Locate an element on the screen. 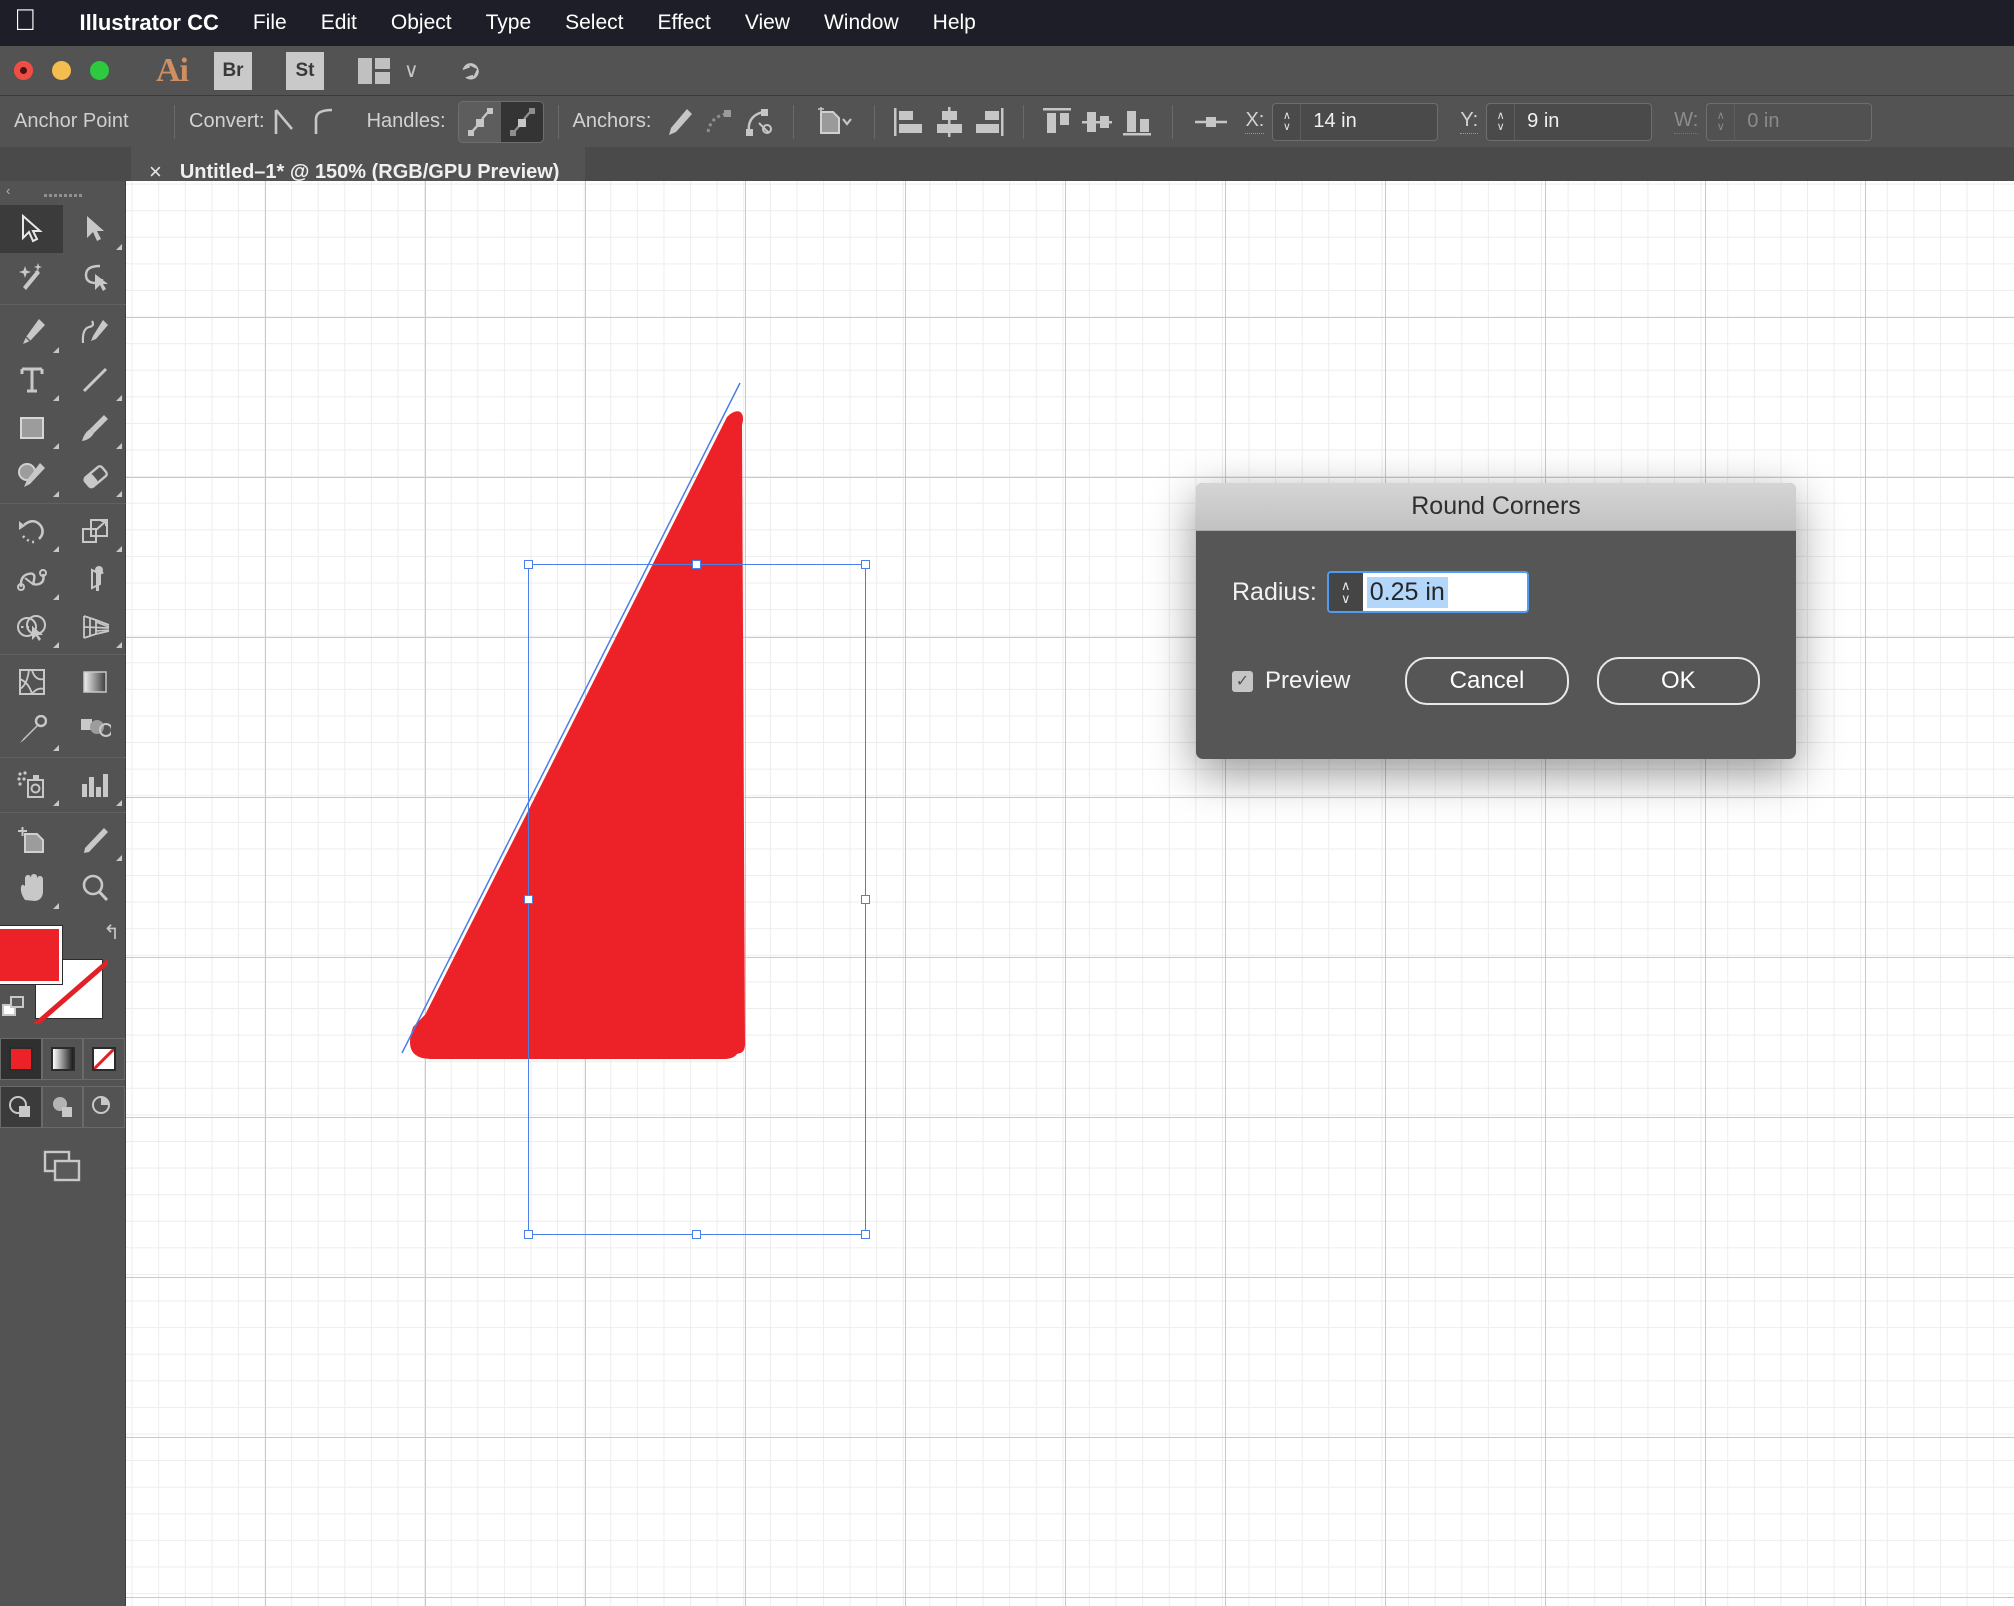  swap-fill-stroke-icon: ↰ is located at coordinates (111, 932).